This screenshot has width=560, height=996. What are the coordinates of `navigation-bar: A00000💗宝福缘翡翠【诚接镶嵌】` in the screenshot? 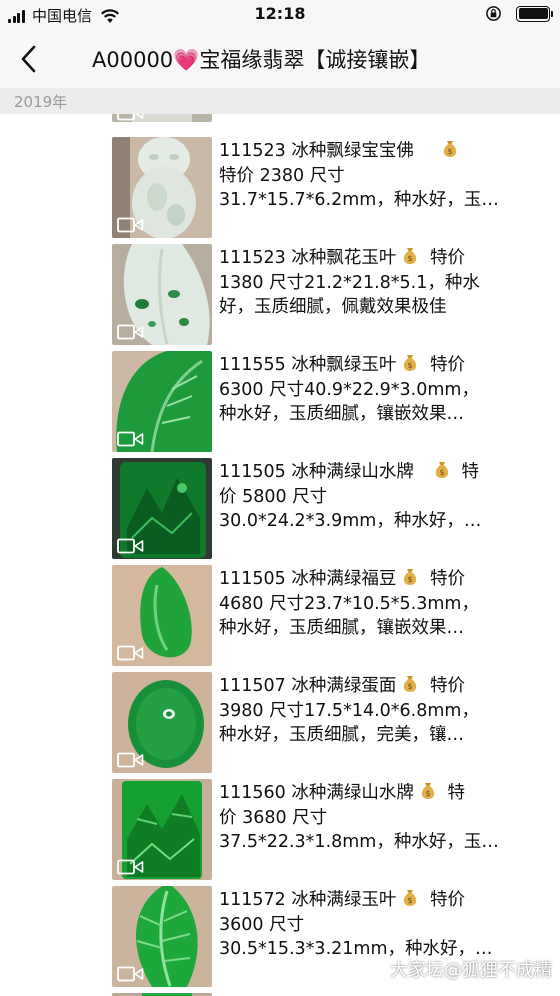 It's located at (280, 59).